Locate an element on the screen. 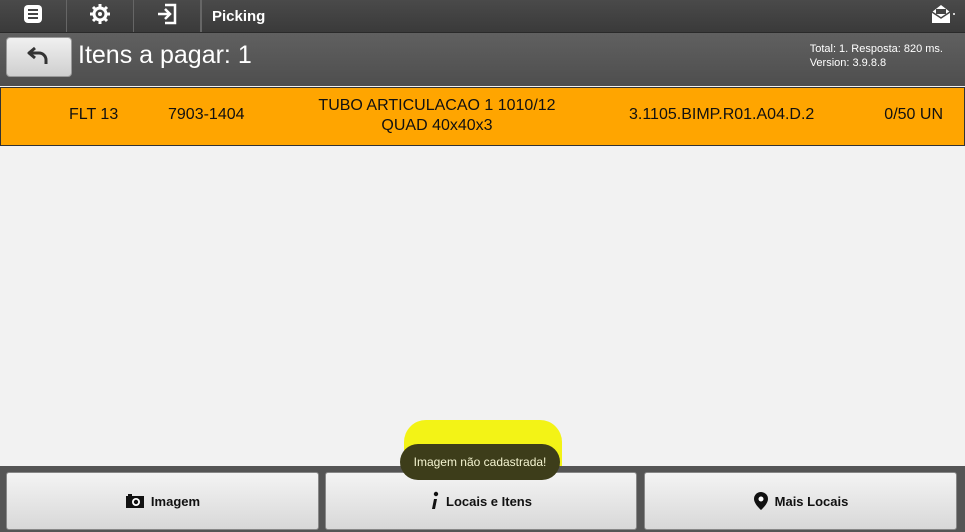 The height and width of the screenshot is (532, 965). item-quantity: 0/50 UN is located at coordinates (913, 114).